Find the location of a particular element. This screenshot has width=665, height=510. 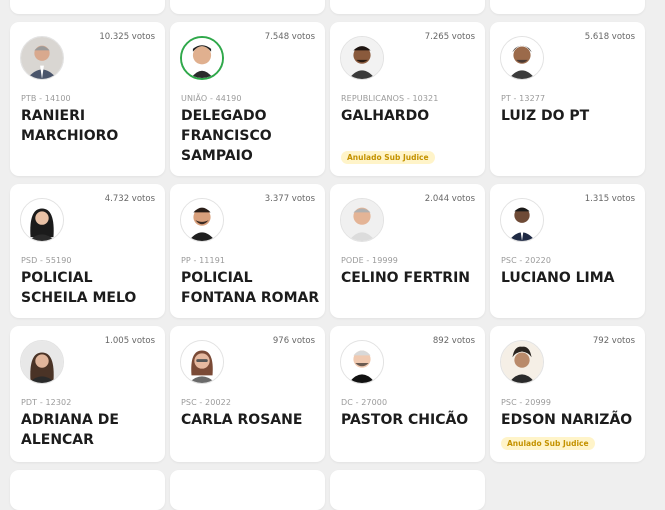

party-number: PT - 13277 is located at coordinates (523, 98).